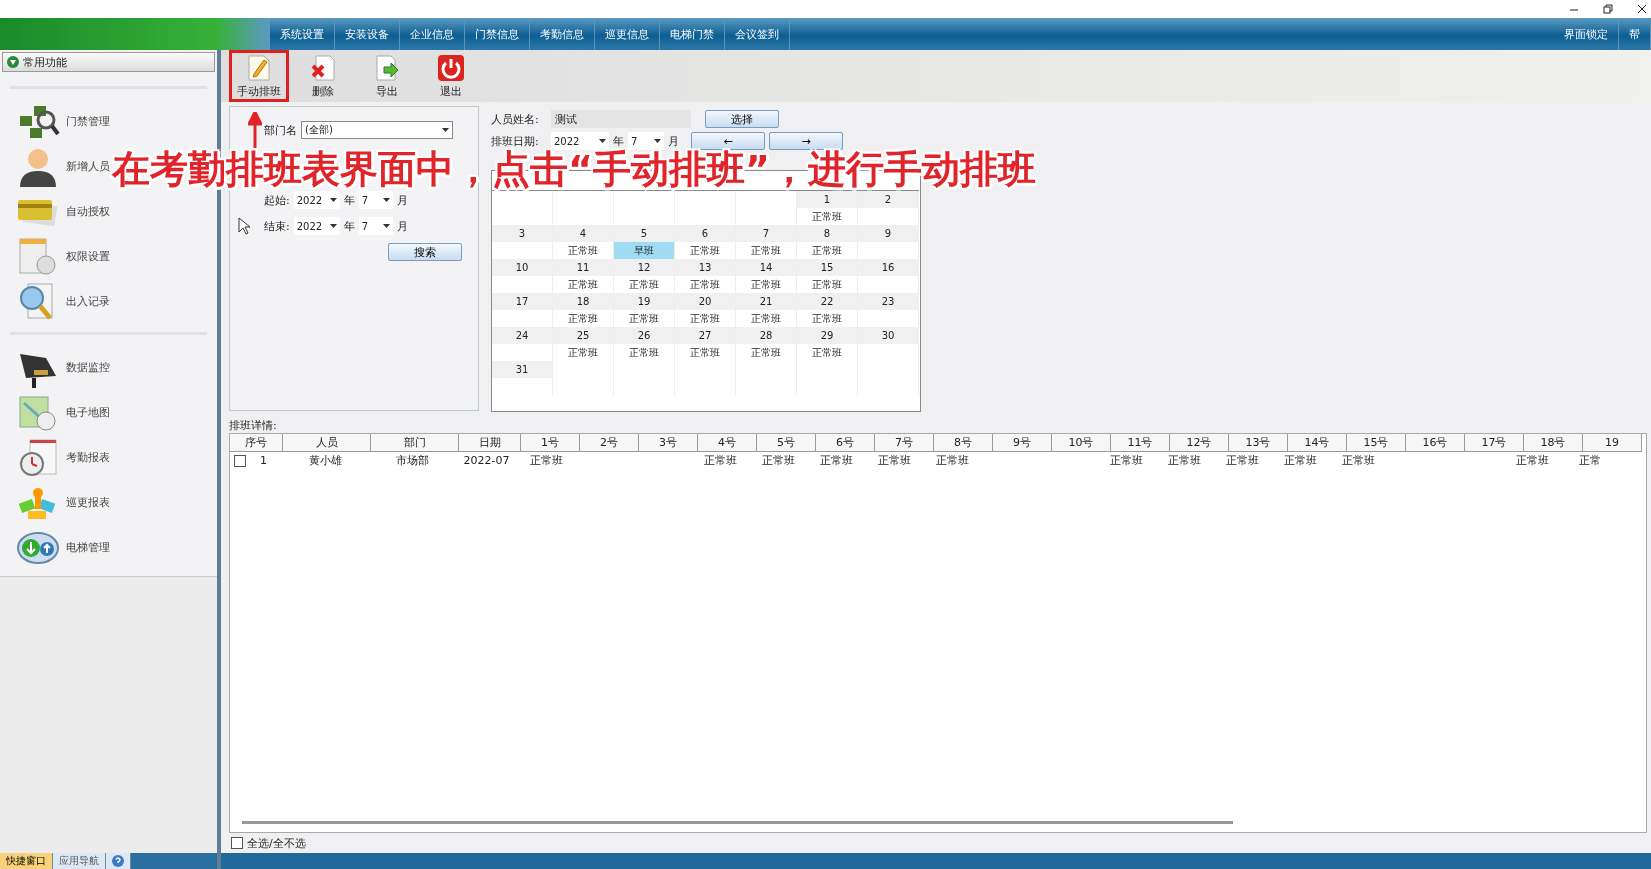  I want to click on sidebar-item: 数据监控, so click(88, 367).